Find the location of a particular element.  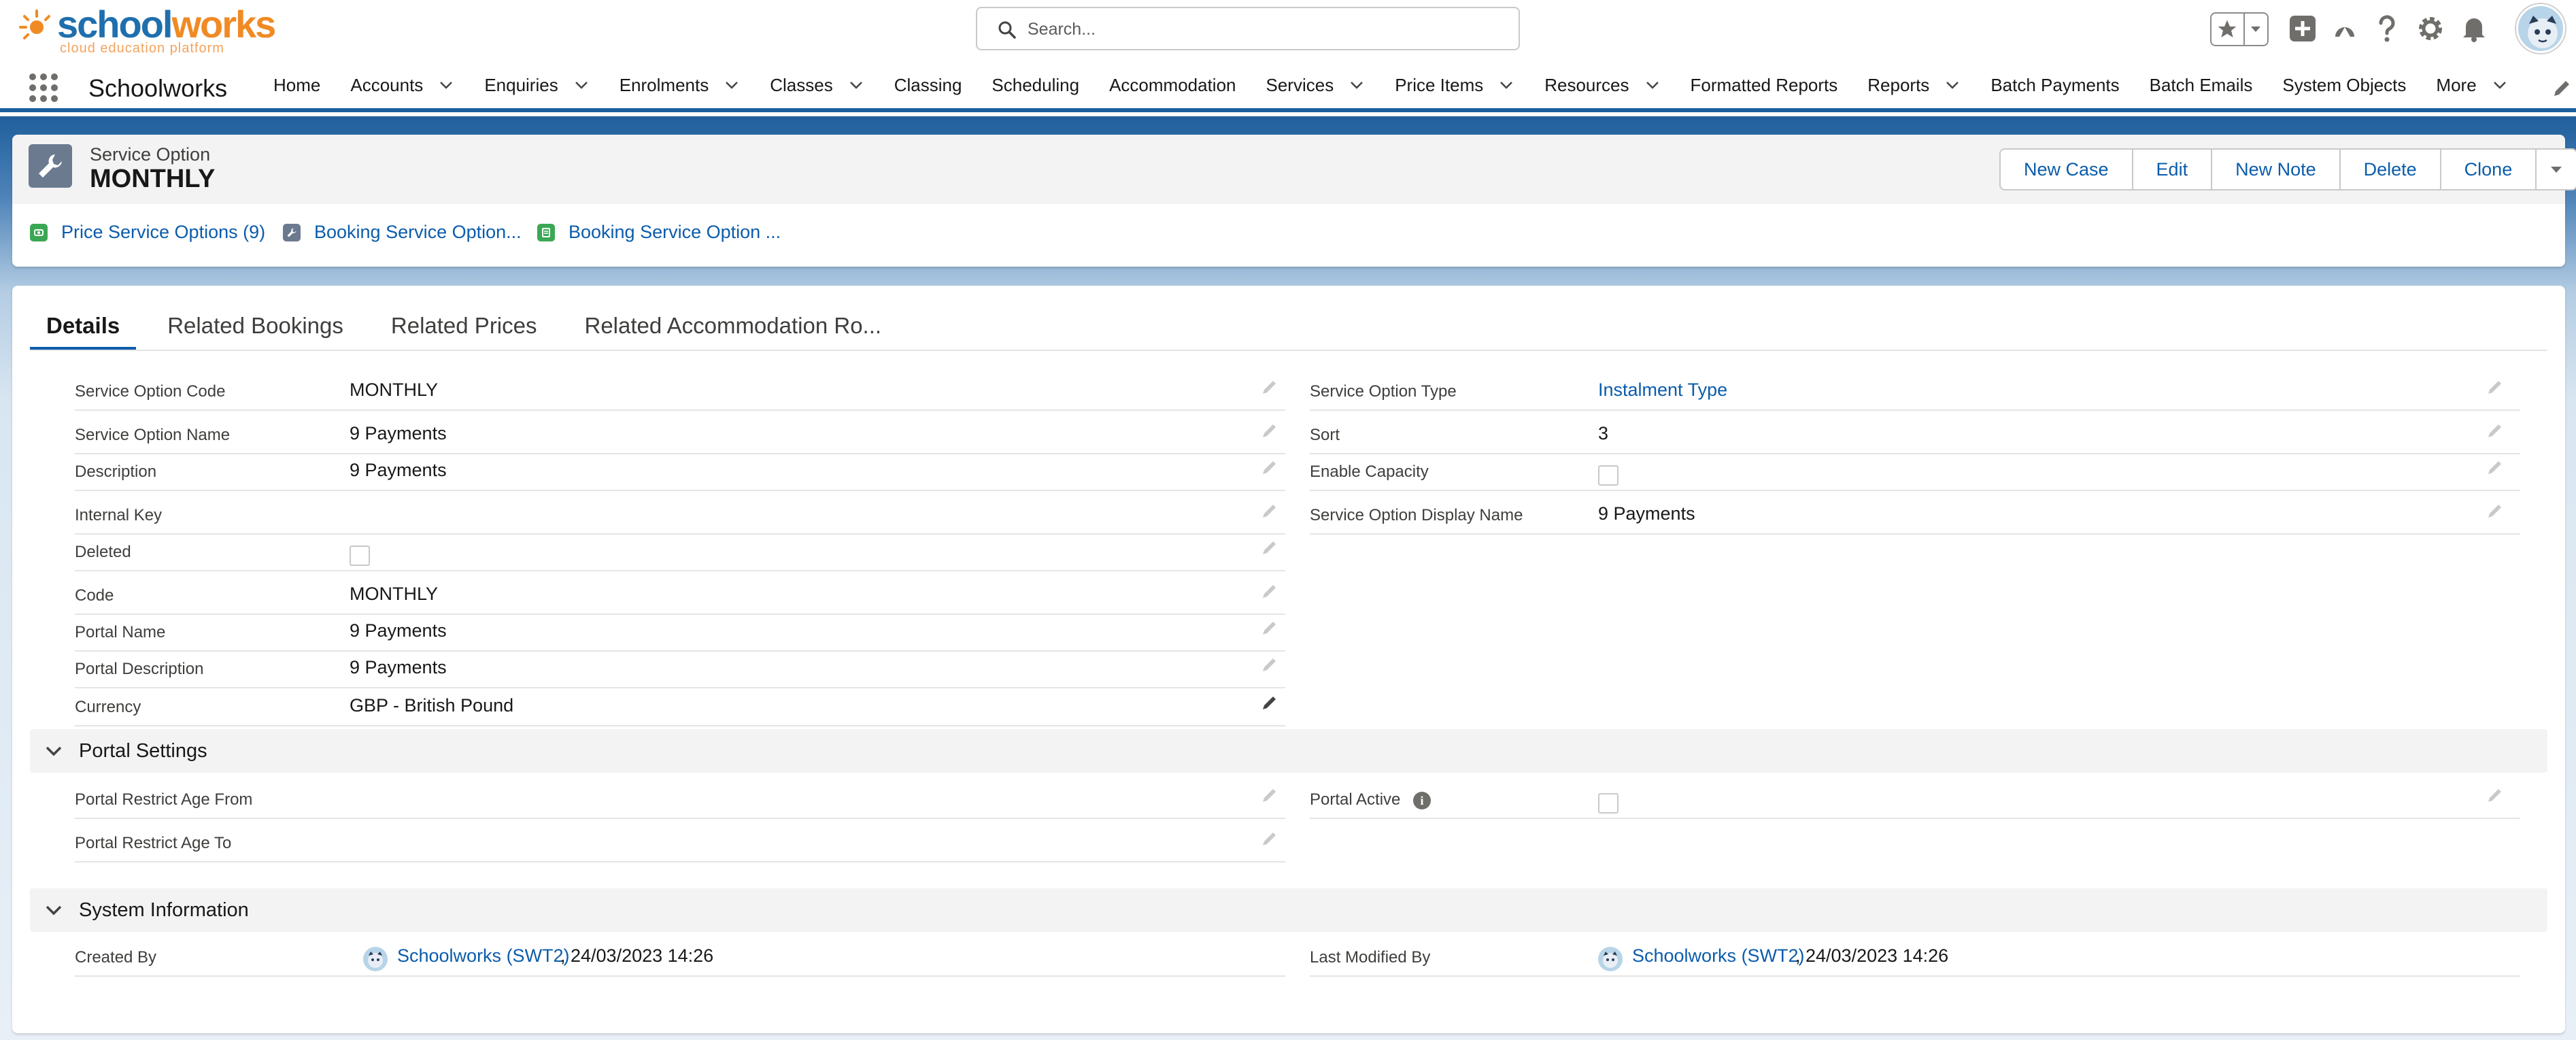

global-header: schoolworks cloud education platform is located at coordinates (1288, 29).